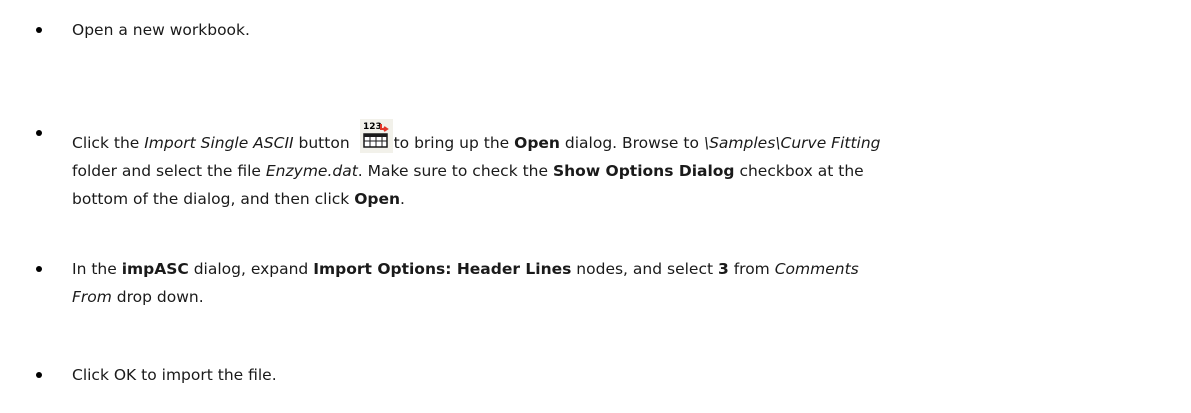 The width and height of the screenshot is (1191, 413). What do you see at coordinates (372, 127) in the screenshot?
I see `icon-label: 123` at bounding box center [372, 127].